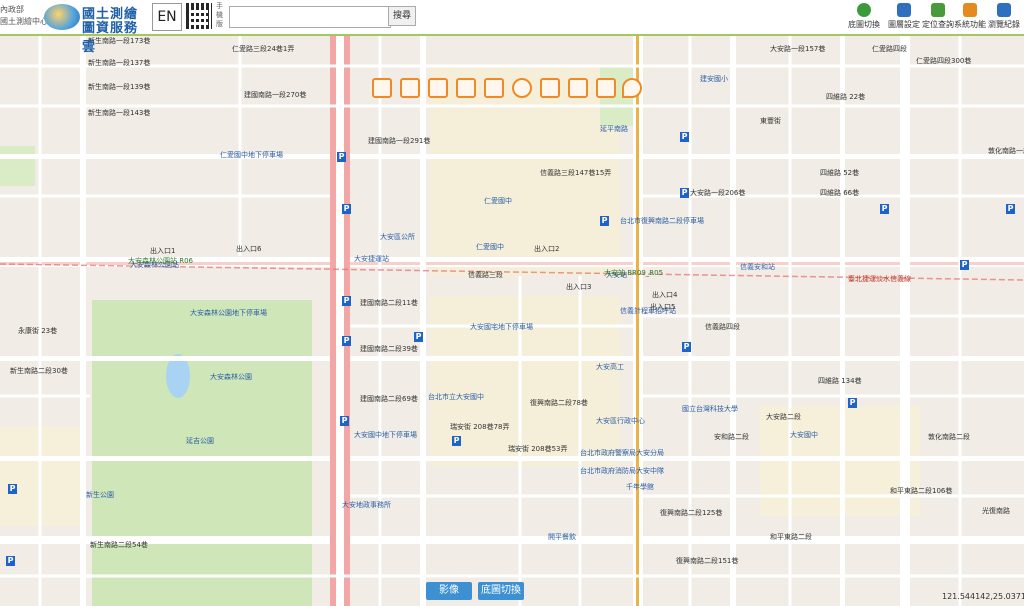 The width and height of the screenshot is (1024, 606). I want to click on place-label: 延吉公園, so click(200, 441).